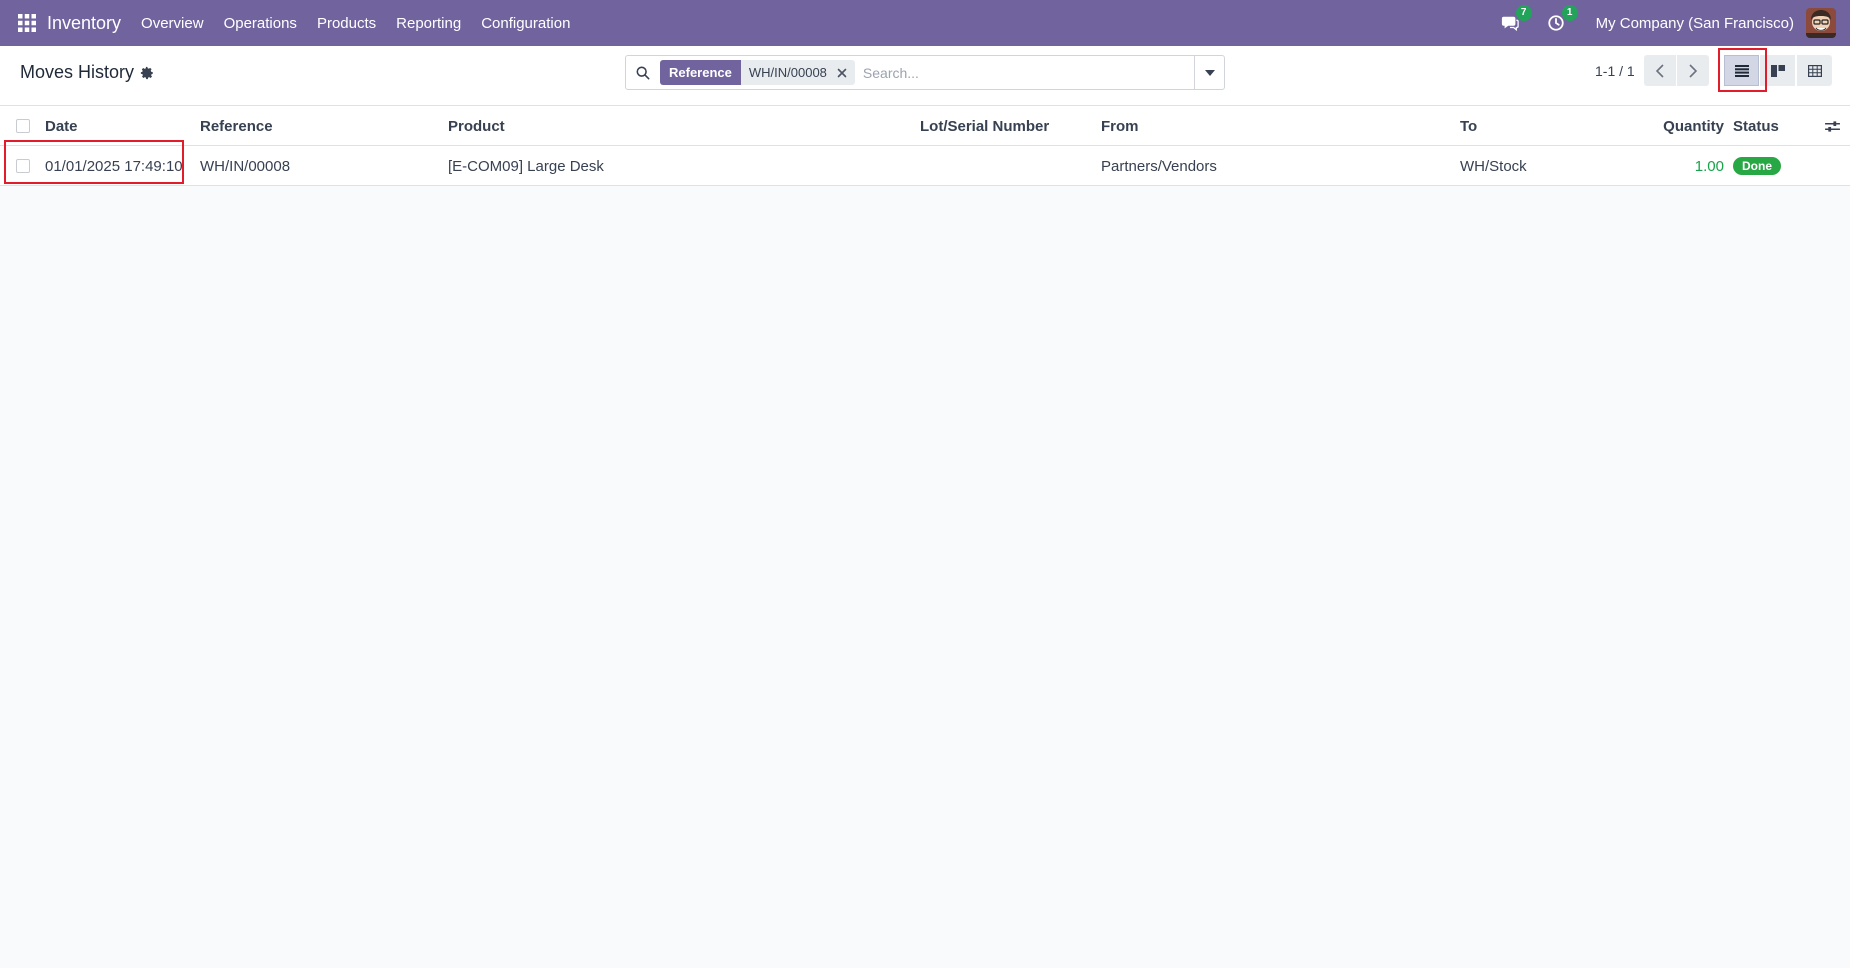  I want to click on breadcrumb: Moves History, so click(87, 72).